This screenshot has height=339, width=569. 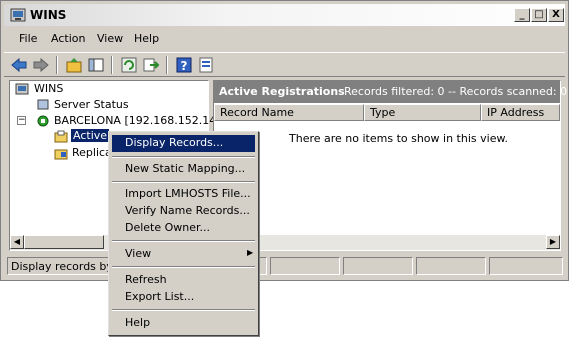 I want to click on help-icon: ?, so click(x=184, y=65).